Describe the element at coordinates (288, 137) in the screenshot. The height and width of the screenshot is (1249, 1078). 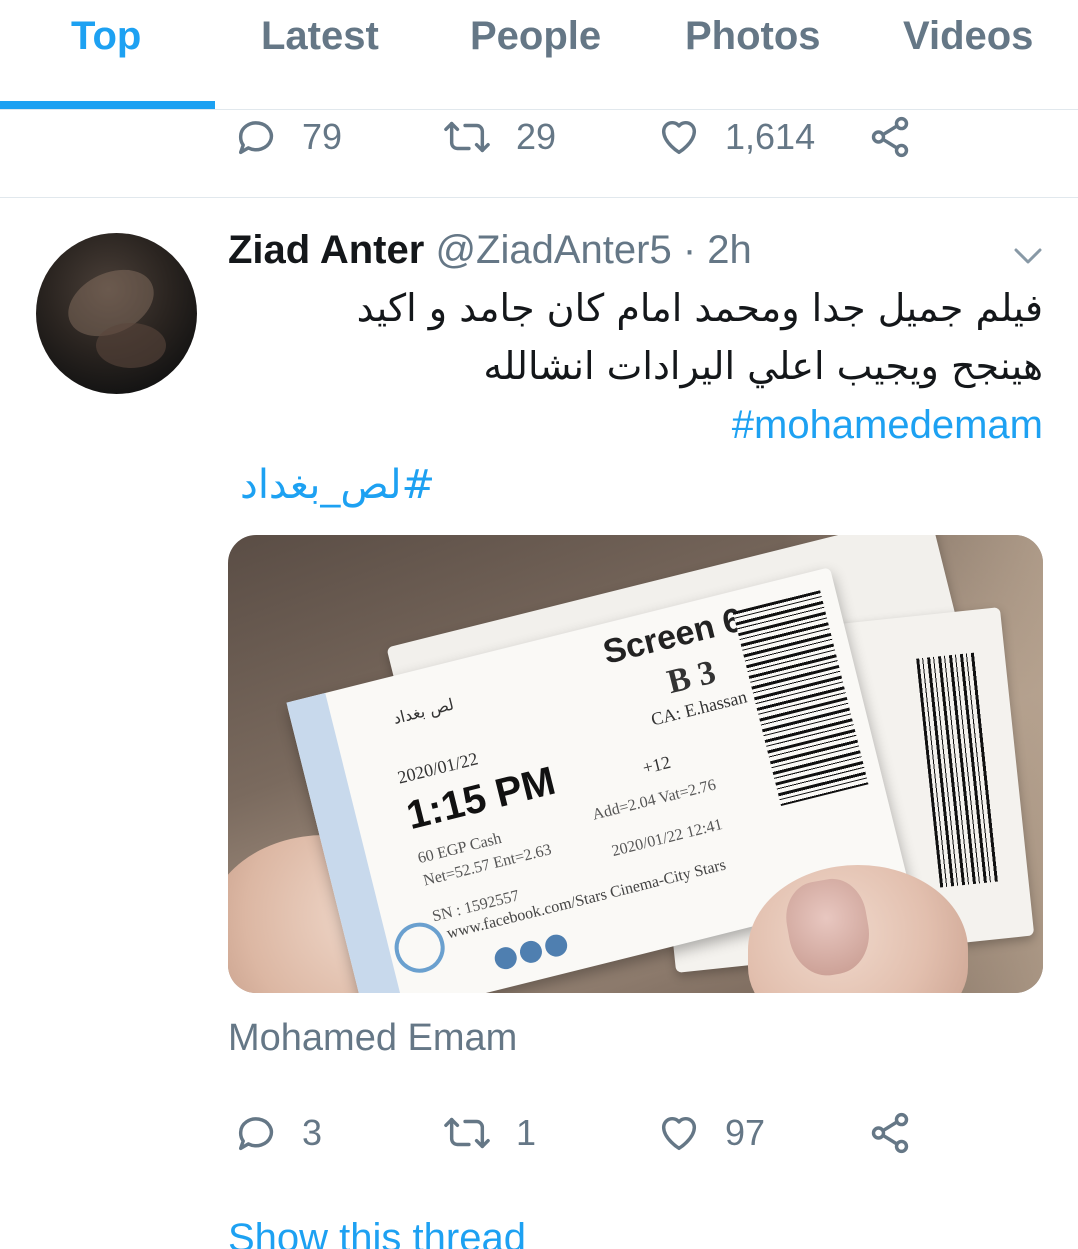
I see `reply-button: 79` at that location.